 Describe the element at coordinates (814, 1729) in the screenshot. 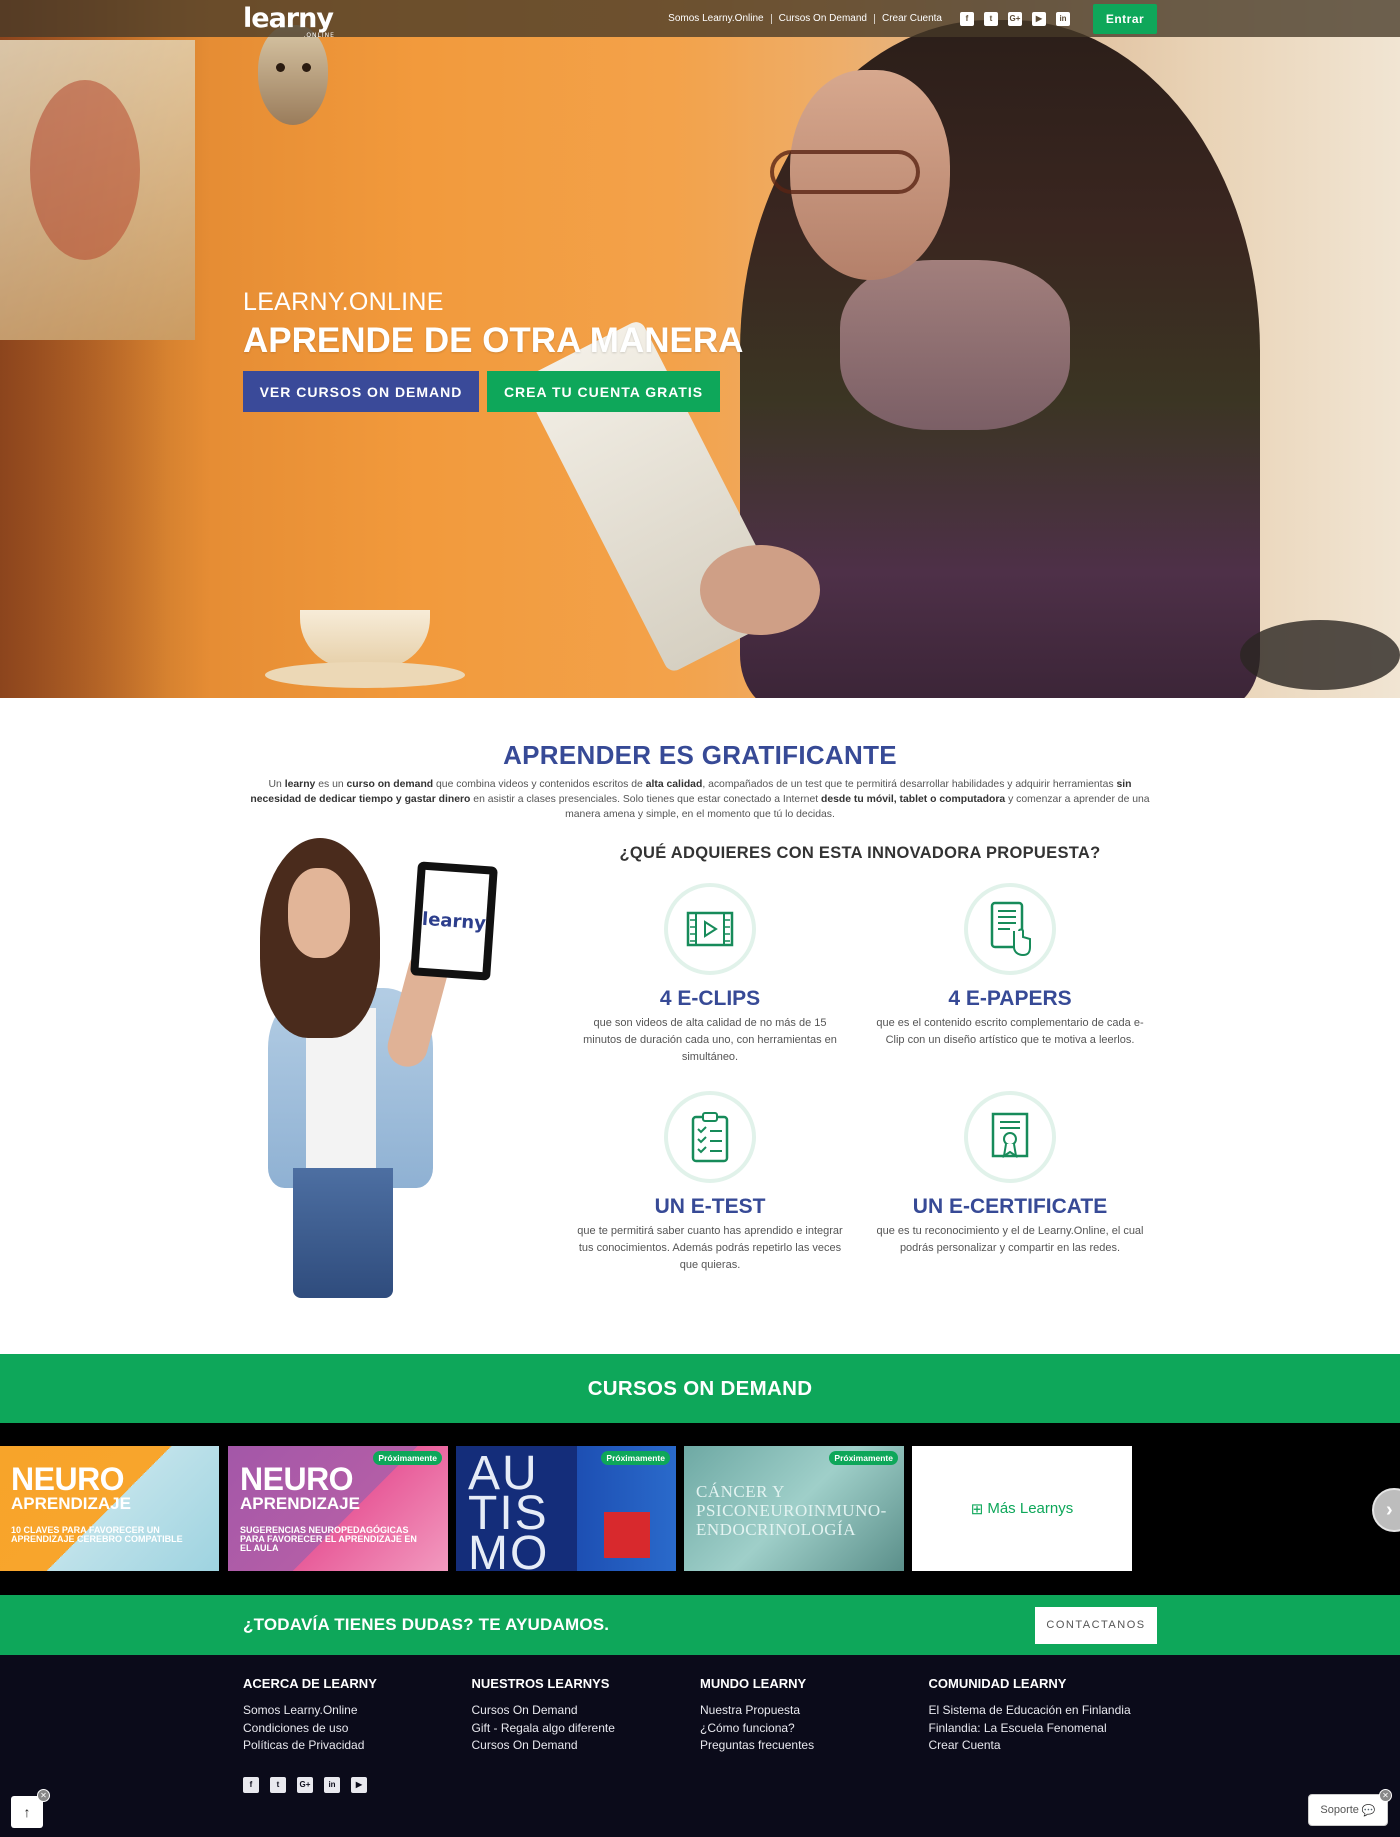

I see `footer-link: ¿Cómo funciona?` at that location.